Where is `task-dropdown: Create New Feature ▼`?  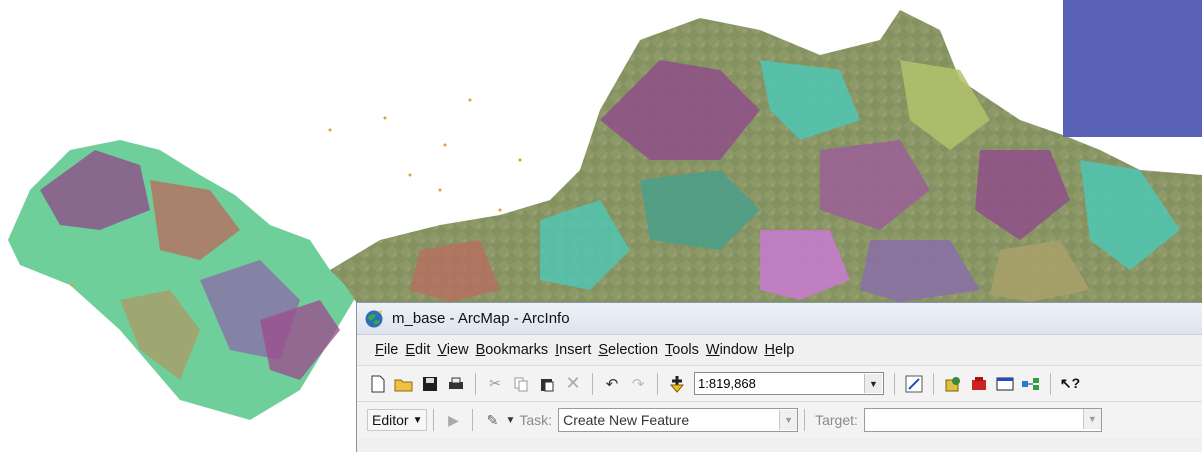 task-dropdown: Create New Feature ▼ is located at coordinates (678, 420).